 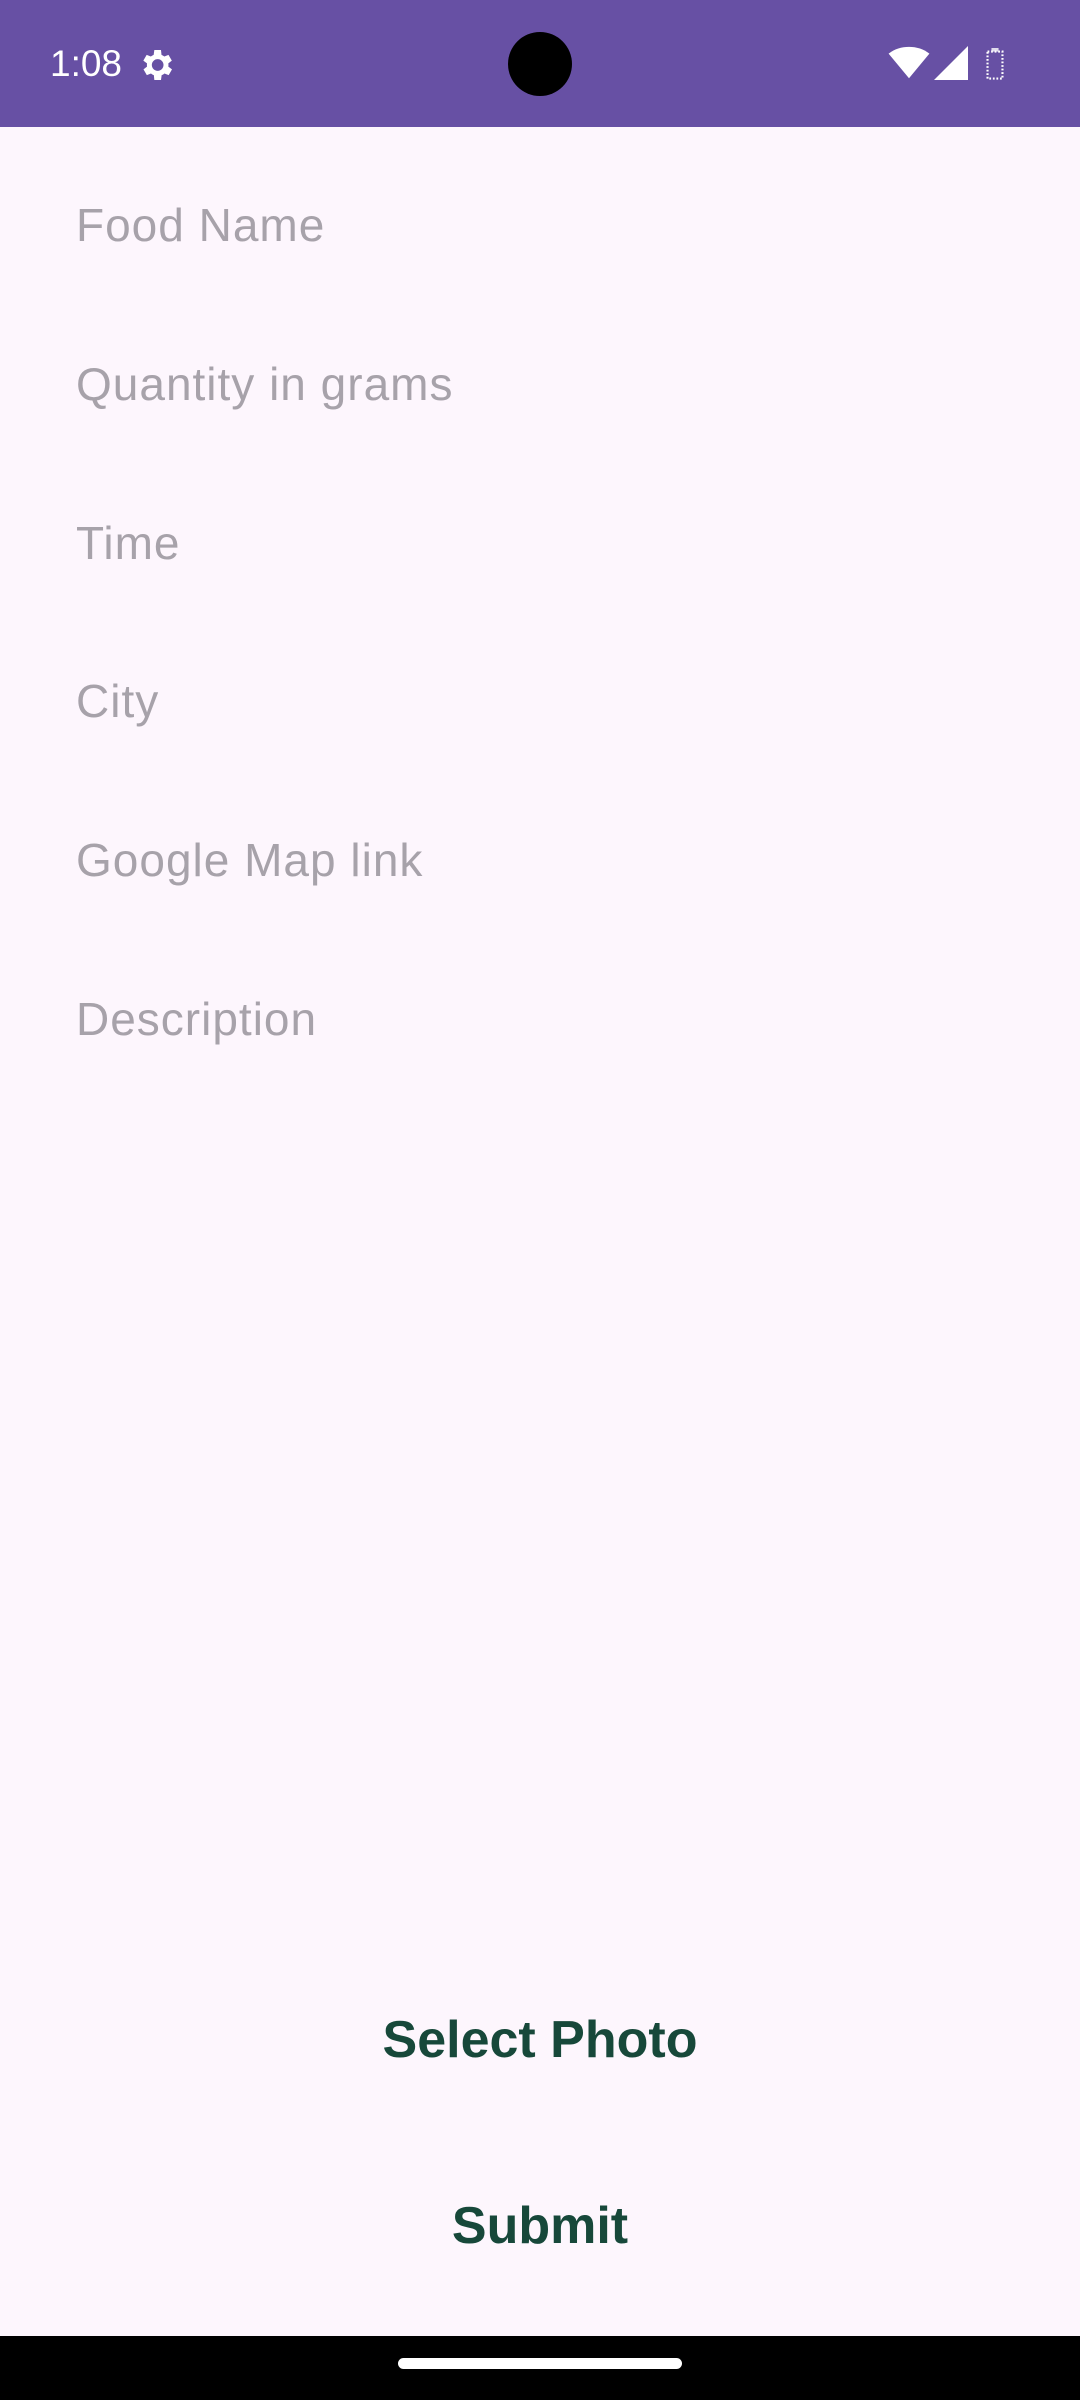 I want to click on city-field, so click(x=556, y=701).